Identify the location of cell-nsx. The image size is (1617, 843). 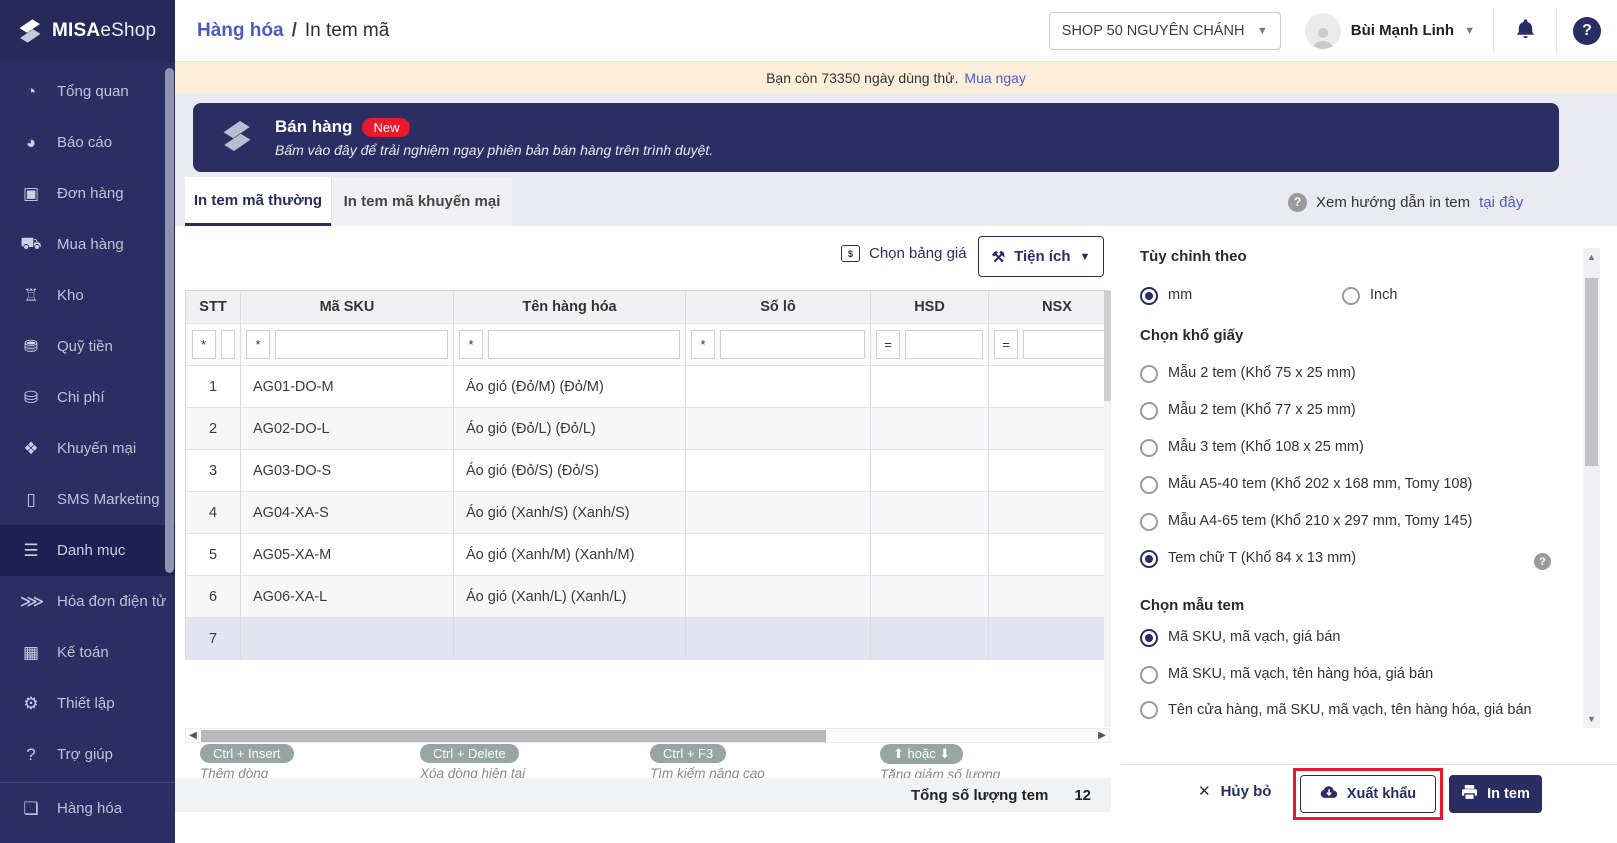
(1049, 429).